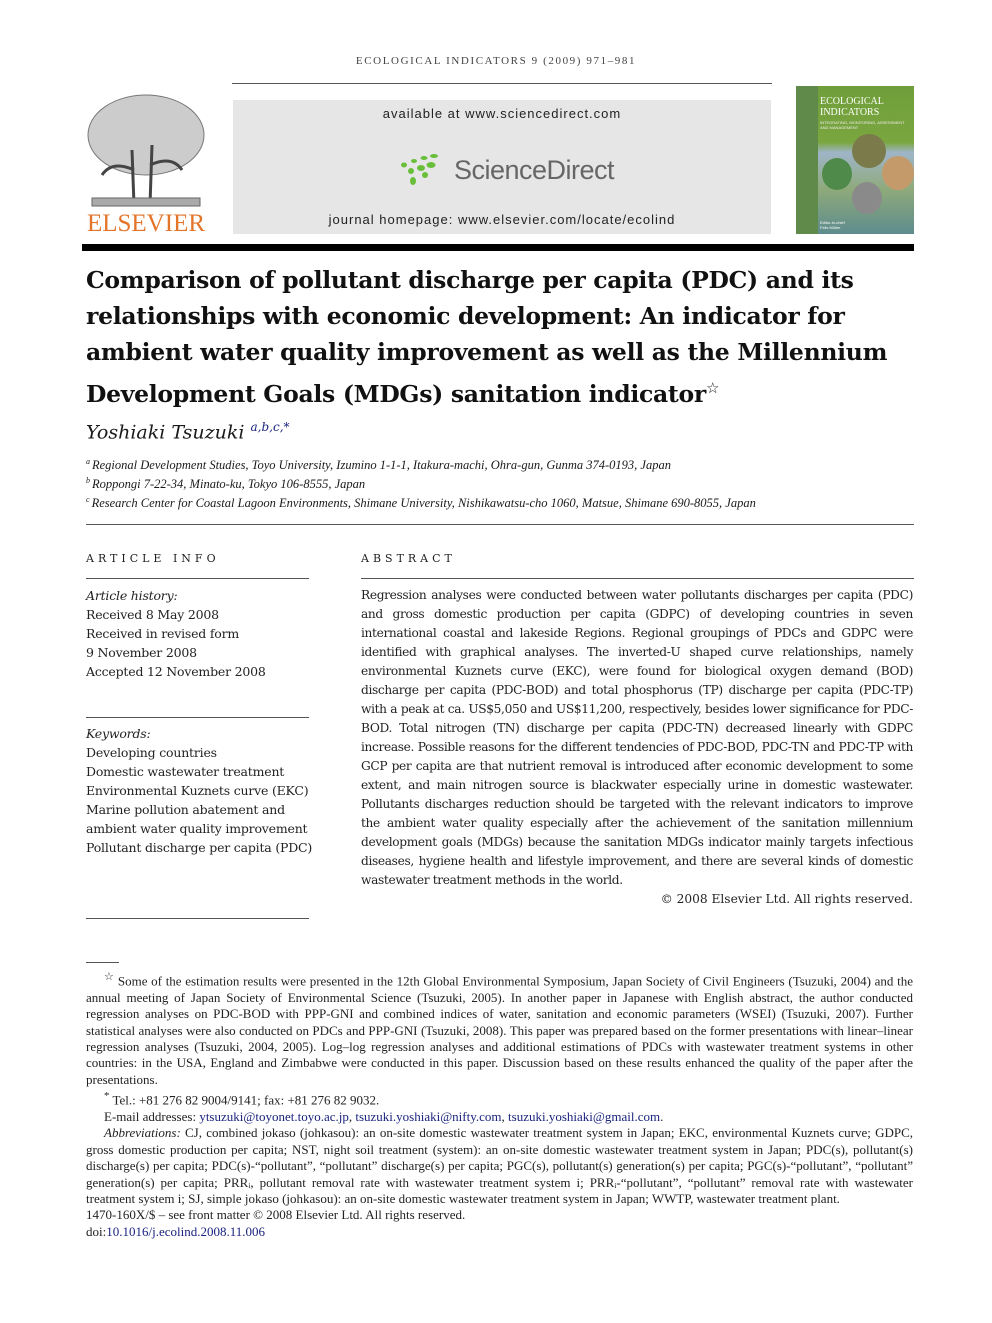 The height and width of the screenshot is (1323, 992). What do you see at coordinates (498, 247) in the screenshot?
I see `header-thick-rule` at bounding box center [498, 247].